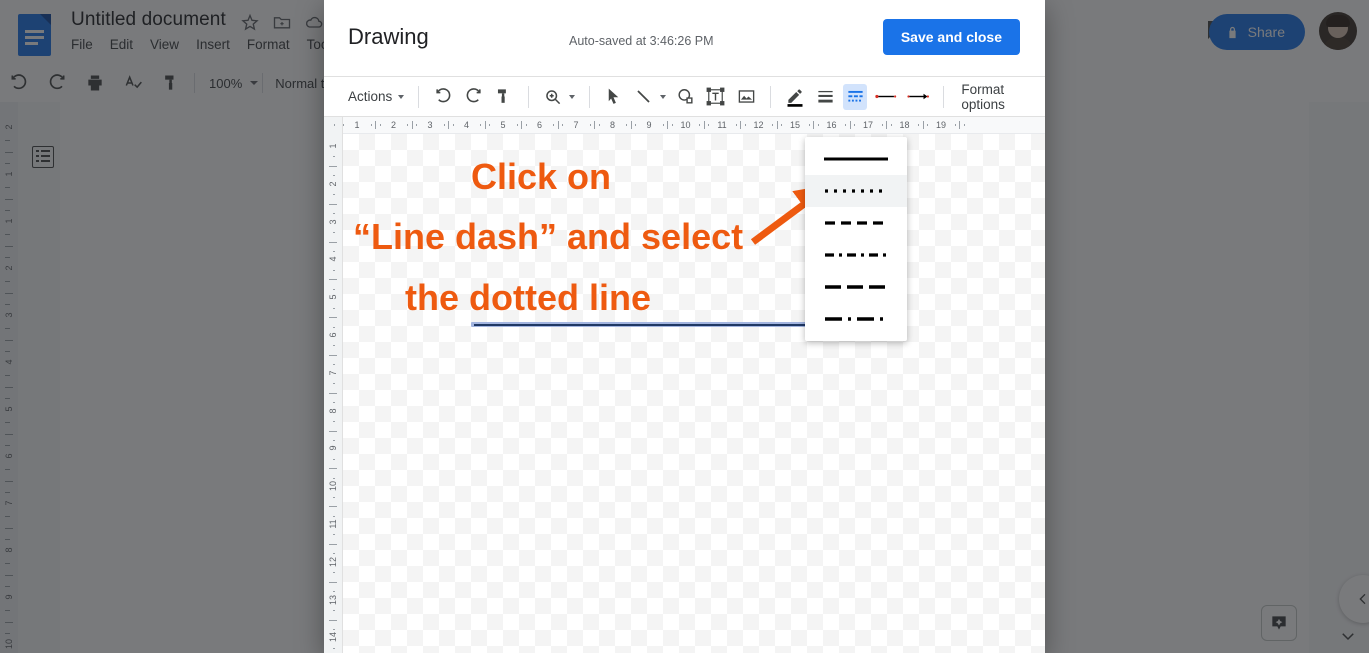 This screenshot has height=653, width=1369. I want to click on drawing-vertical-ruler: 1 2 3 4 5 6 7 8 9 10 11 12 13 14, so click(333, 393).